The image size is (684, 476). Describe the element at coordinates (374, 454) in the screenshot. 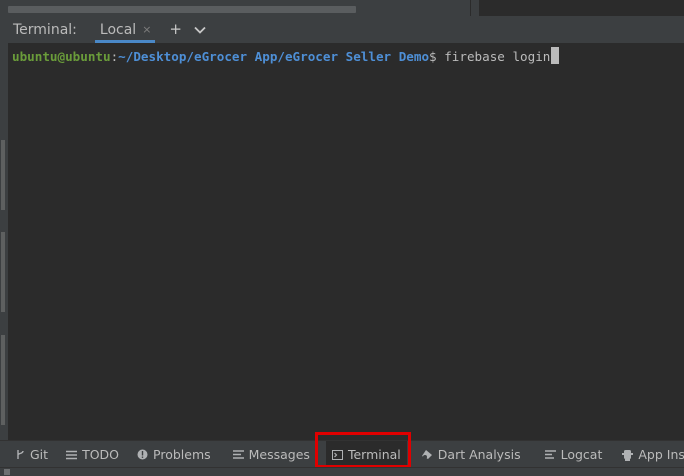

I see `tool-tab-label: Terminal` at that location.